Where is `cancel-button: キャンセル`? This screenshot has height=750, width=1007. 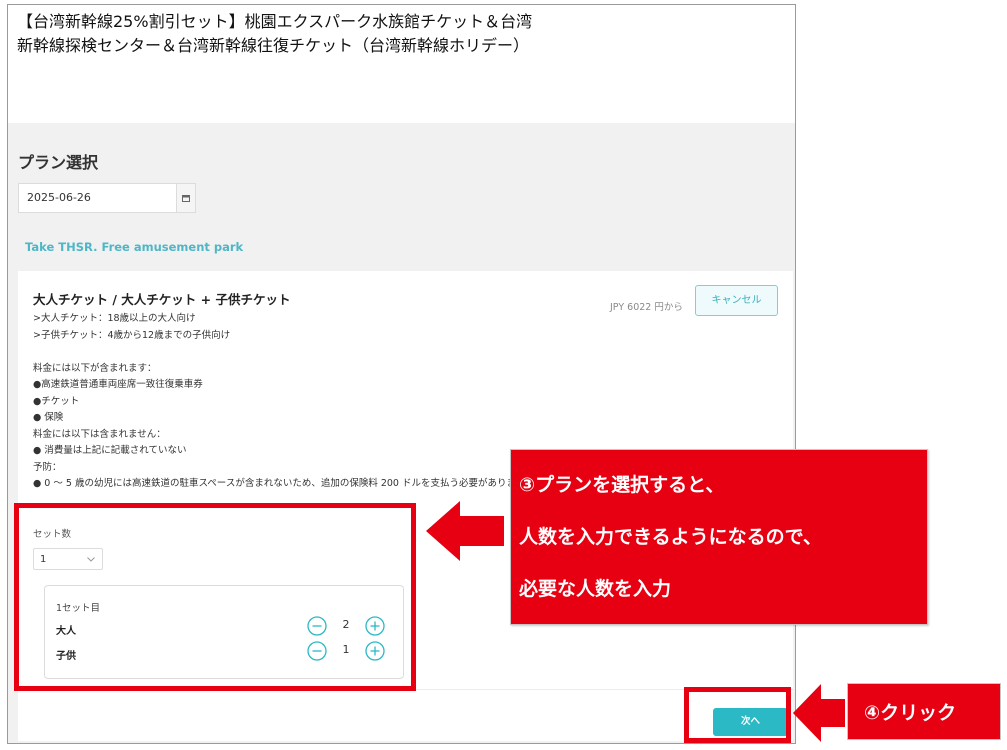
cancel-button: キャンセル is located at coordinates (736, 300).